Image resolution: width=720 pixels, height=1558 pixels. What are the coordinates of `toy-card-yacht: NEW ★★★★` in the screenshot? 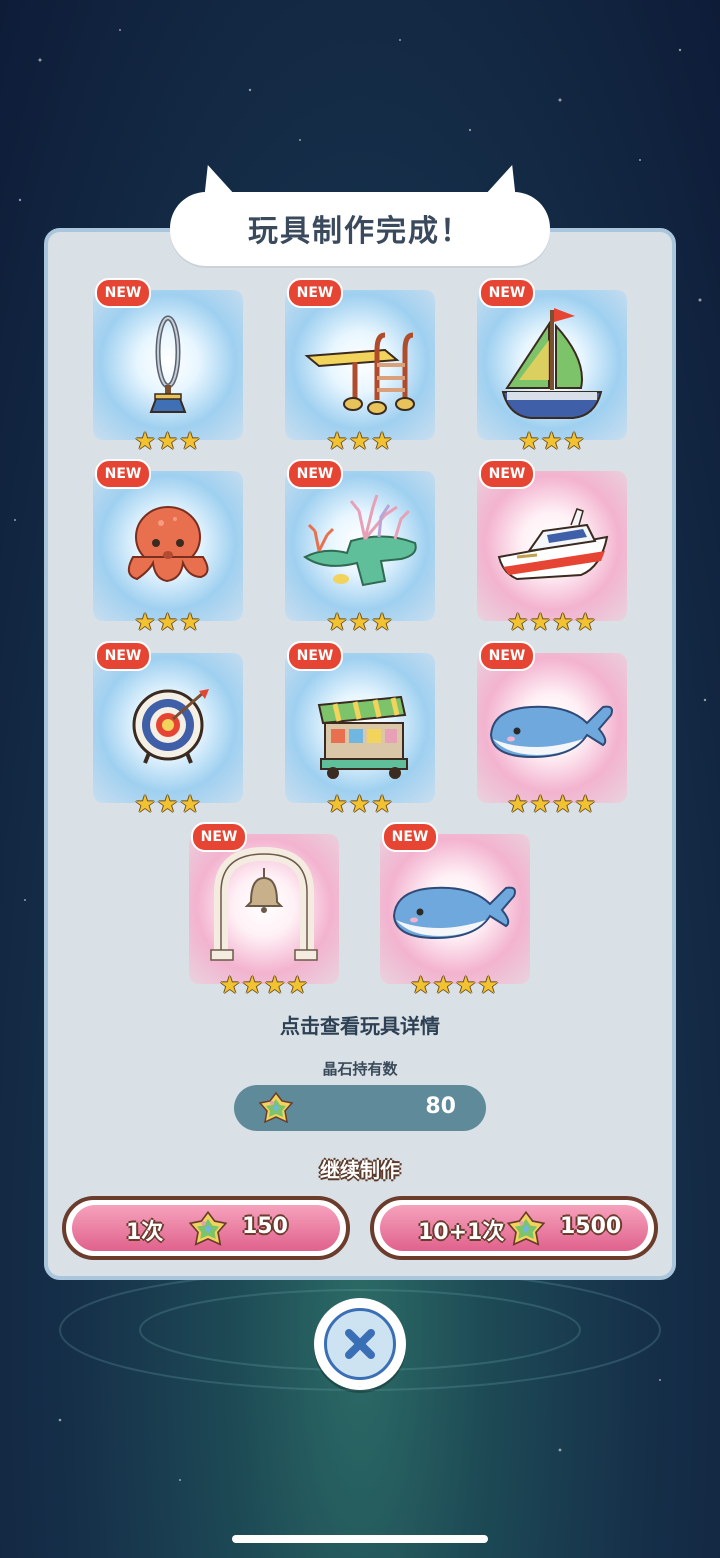 It's located at (552, 547).